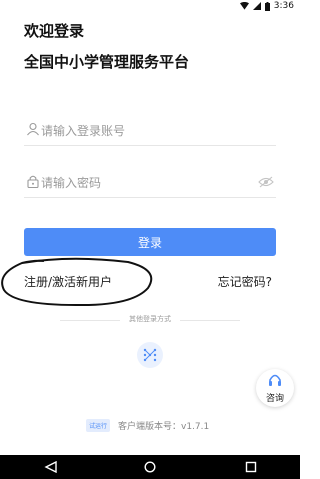  What do you see at coordinates (83, 131) in the screenshot?
I see `account-placeholder: 请输入登录账号` at bounding box center [83, 131].